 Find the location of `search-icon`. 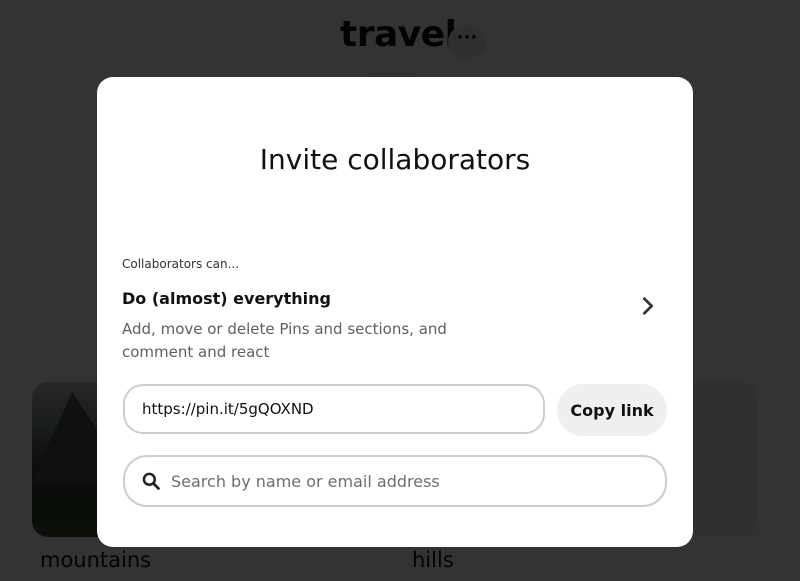

search-icon is located at coordinates (151, 481).